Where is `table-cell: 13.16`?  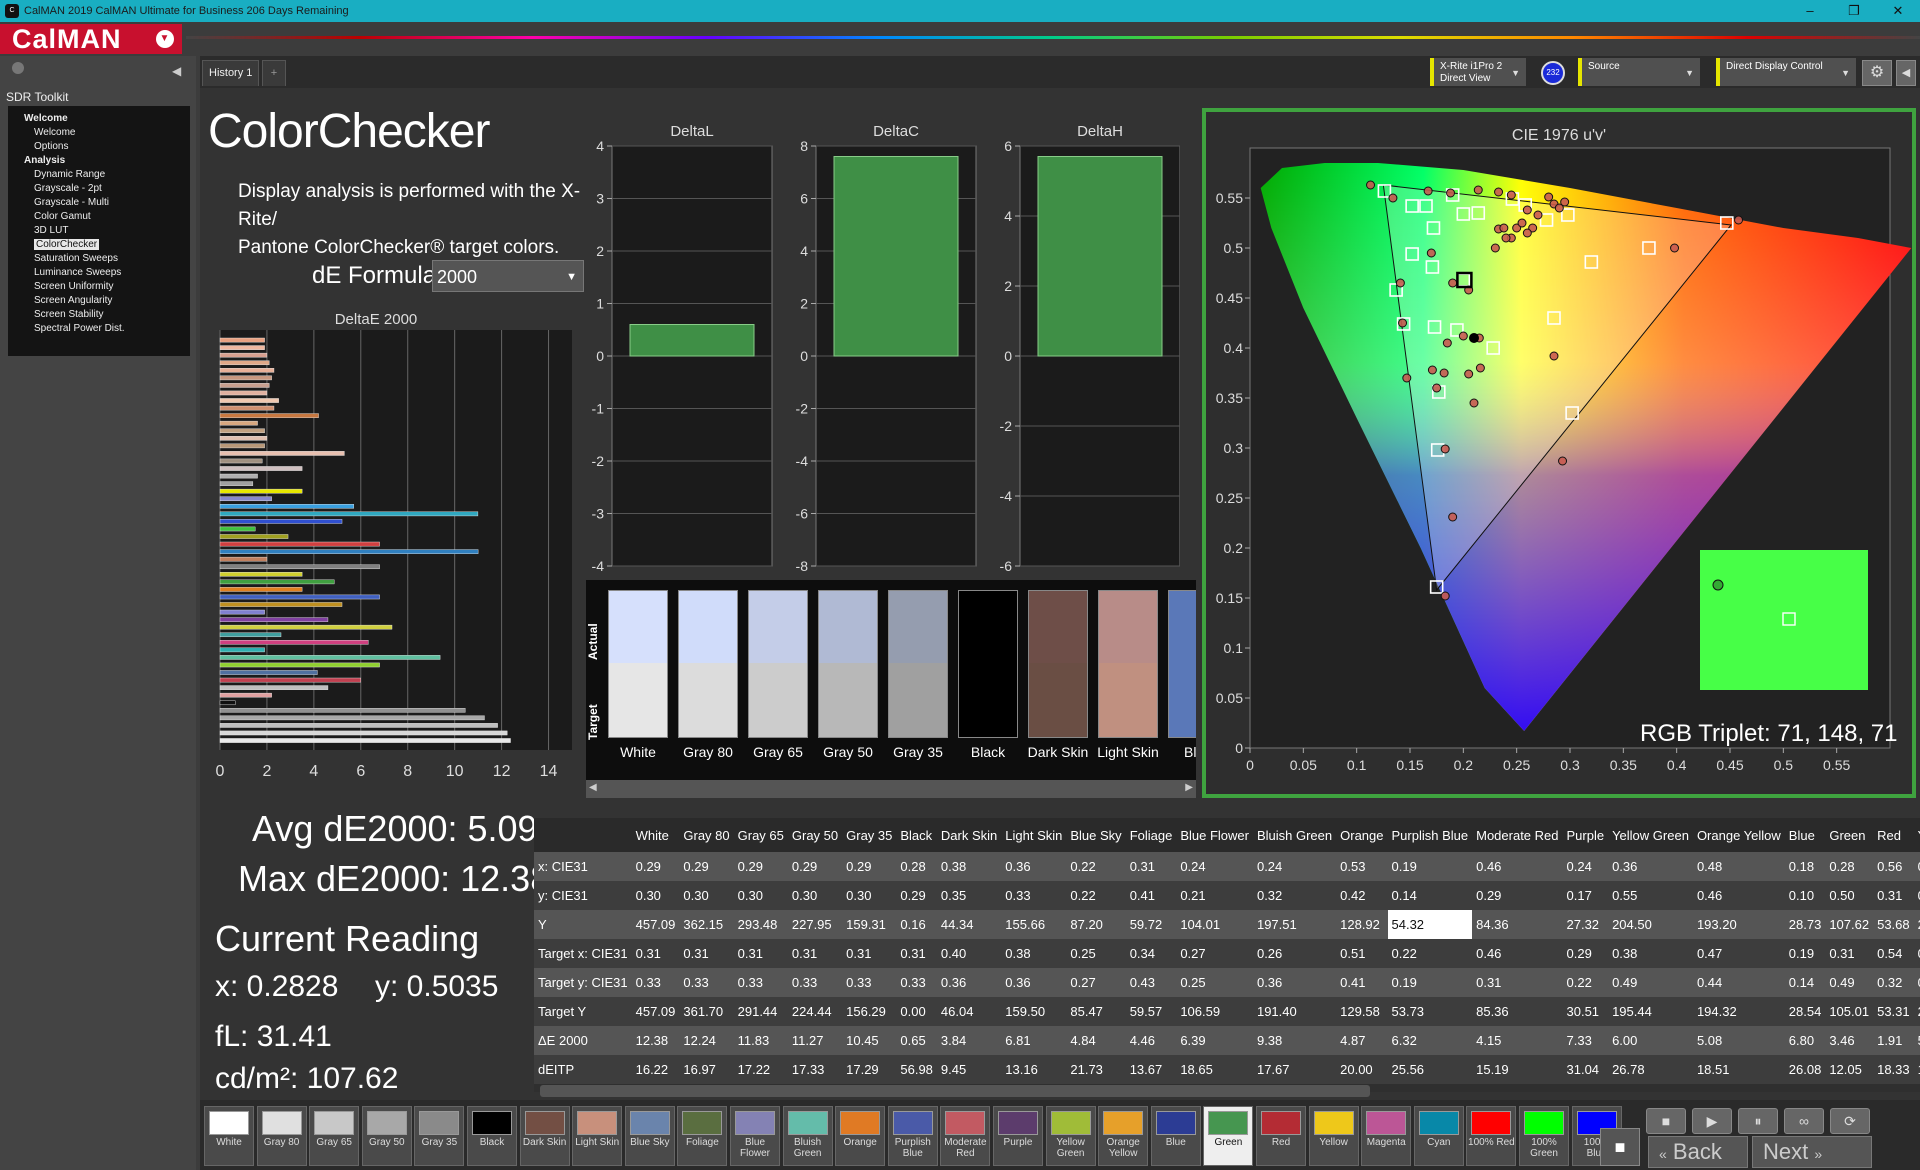
table-cell: 13.16 is located at coordinates (1034, 1069).